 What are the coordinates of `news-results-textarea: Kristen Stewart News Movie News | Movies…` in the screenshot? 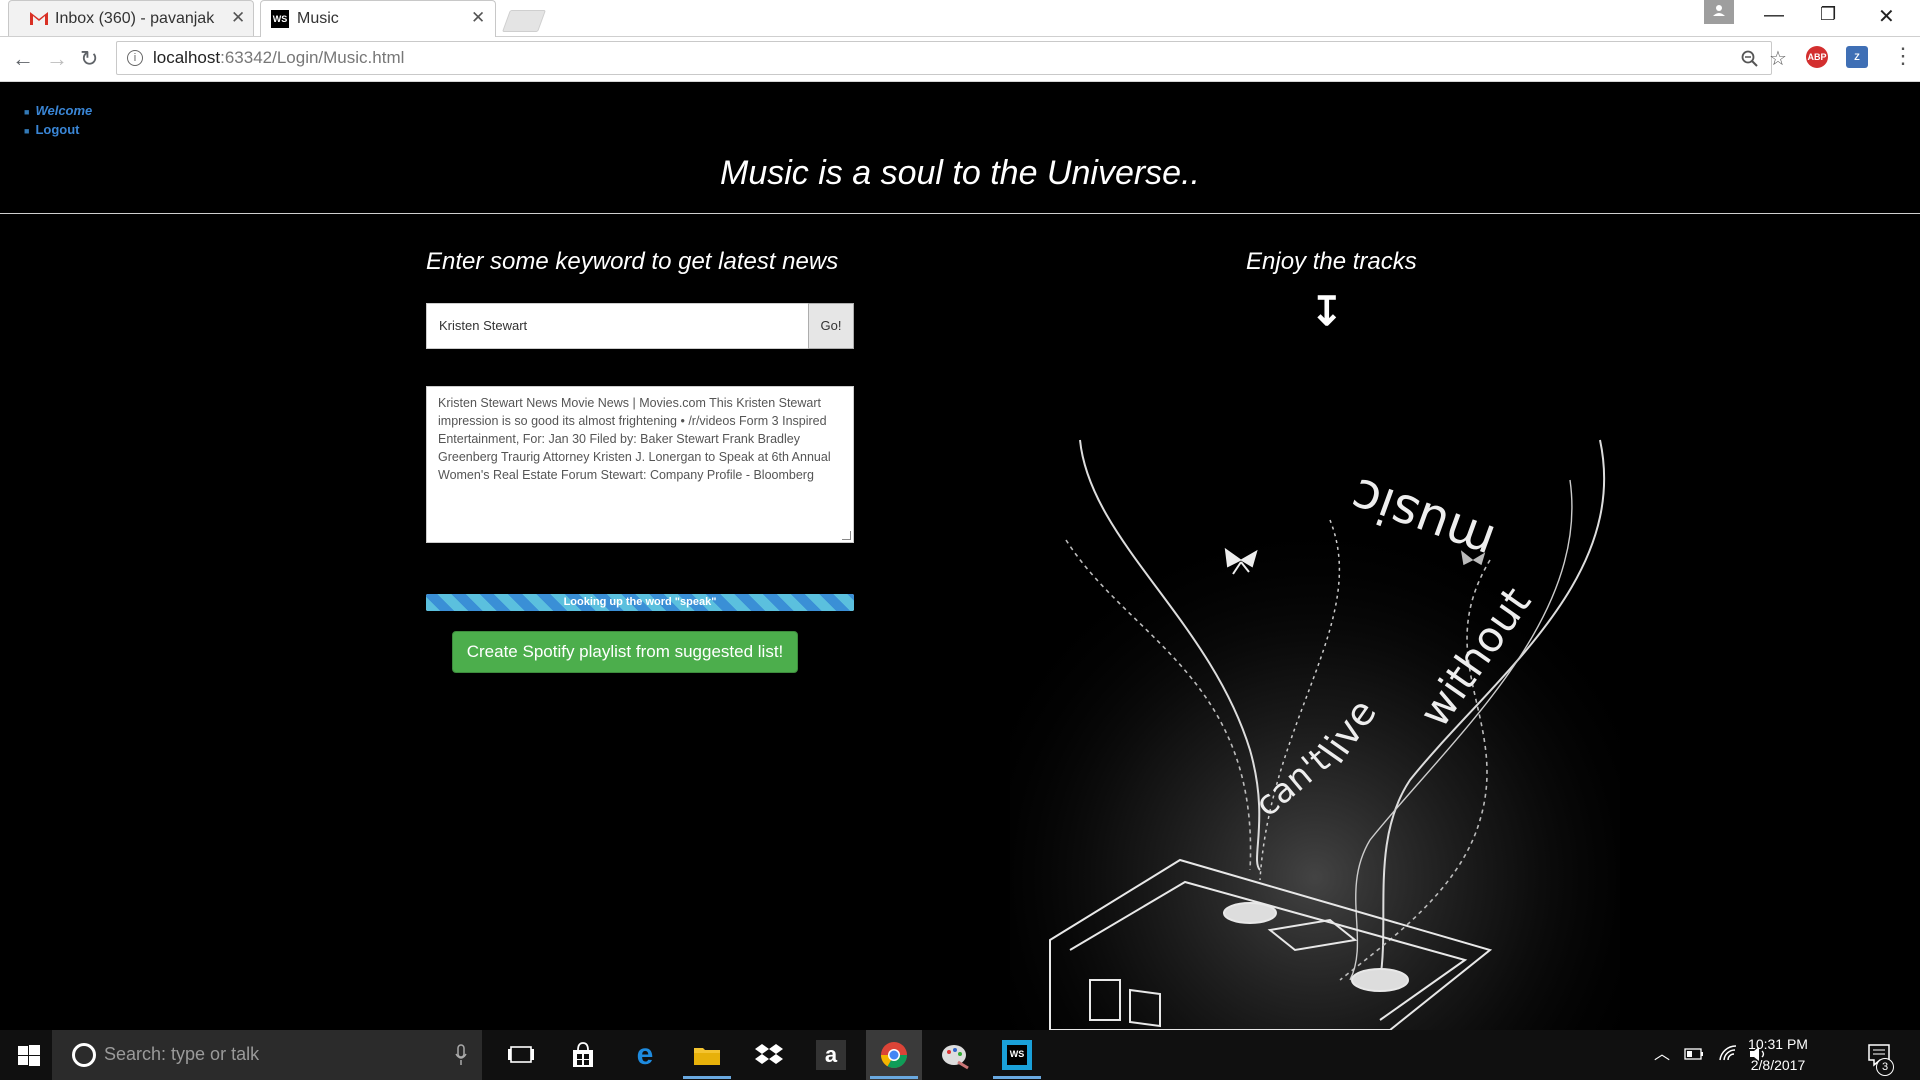 It's located at (640, 464).